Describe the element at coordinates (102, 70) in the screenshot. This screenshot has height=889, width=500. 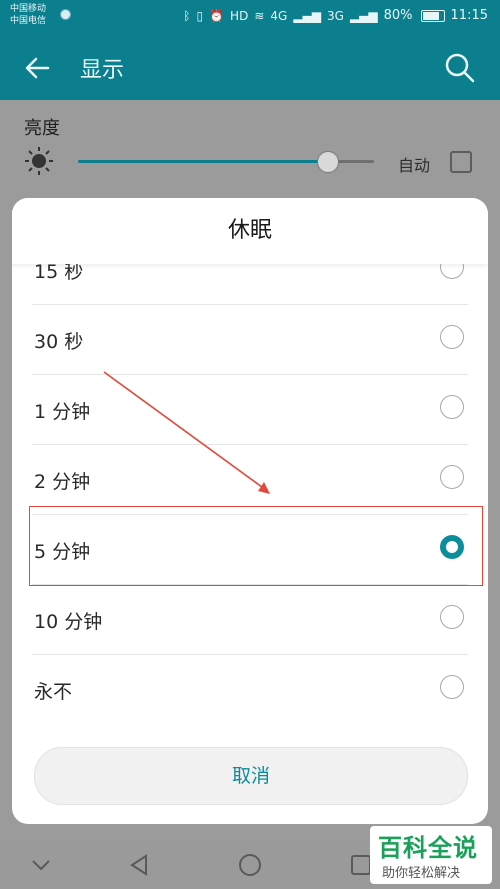
I see `page-title: 显示` at that location.